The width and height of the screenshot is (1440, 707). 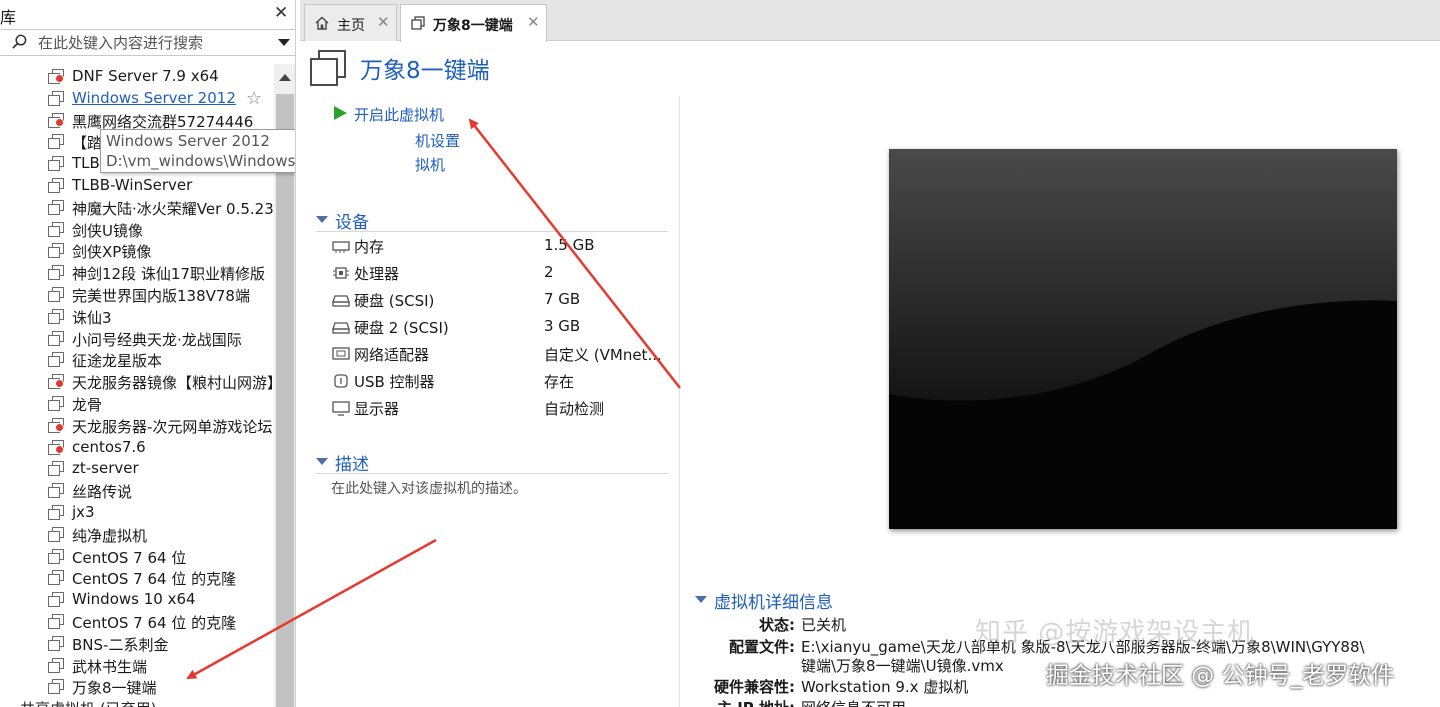 What do you see at coordinates (350, 22) in the screenshot?
I see `tab-home: 主页 ✕` at bounding box center [350, 22].